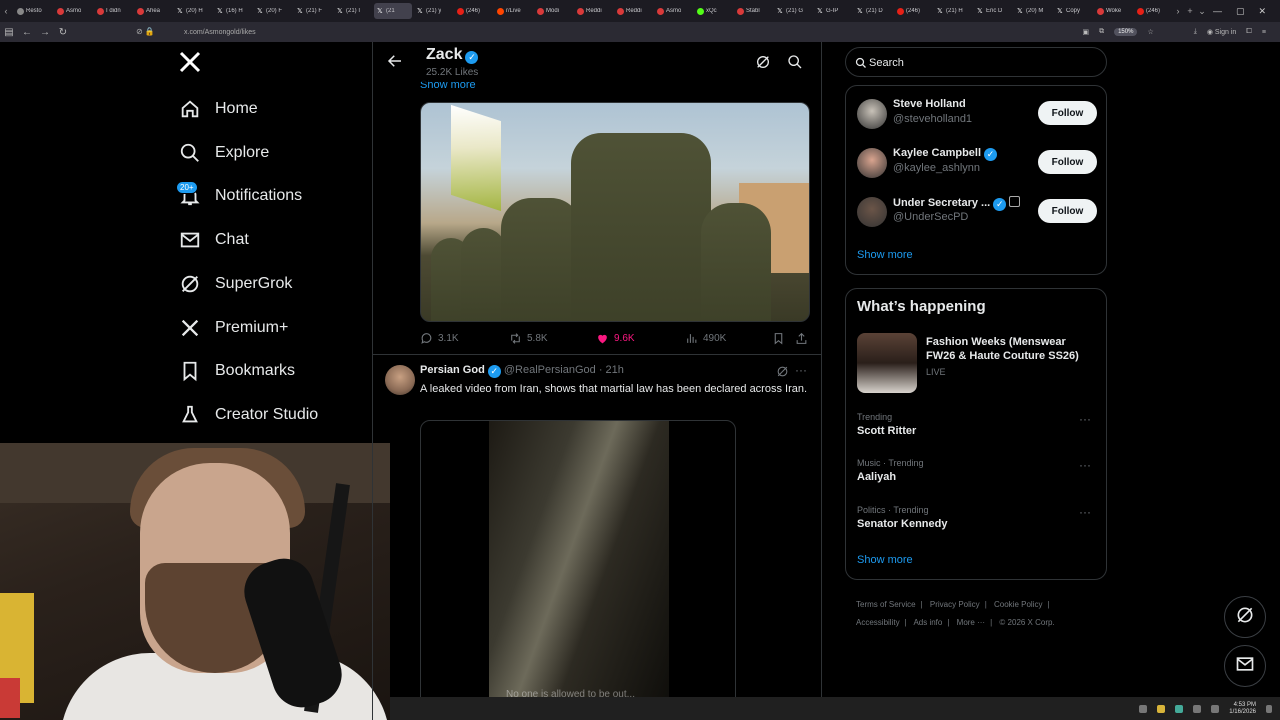 Image resolution: width=1280 pixels, height=720 pixels. What do you see at coordinates (553, 11) in the screenshot?
I see `browser-tab: Modi` at bounding box center [553, 11].